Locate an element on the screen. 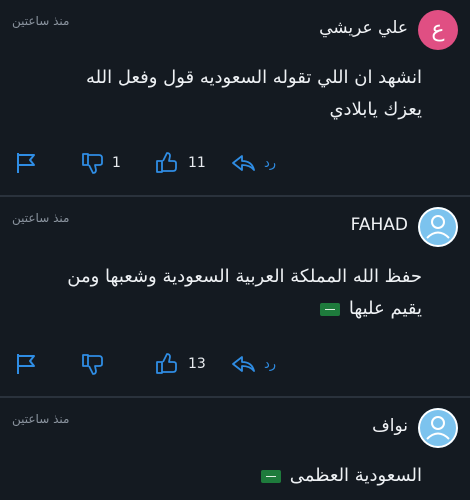  comment-header: FAHAD منذ ساعتين is located at coordinates (235, 227).